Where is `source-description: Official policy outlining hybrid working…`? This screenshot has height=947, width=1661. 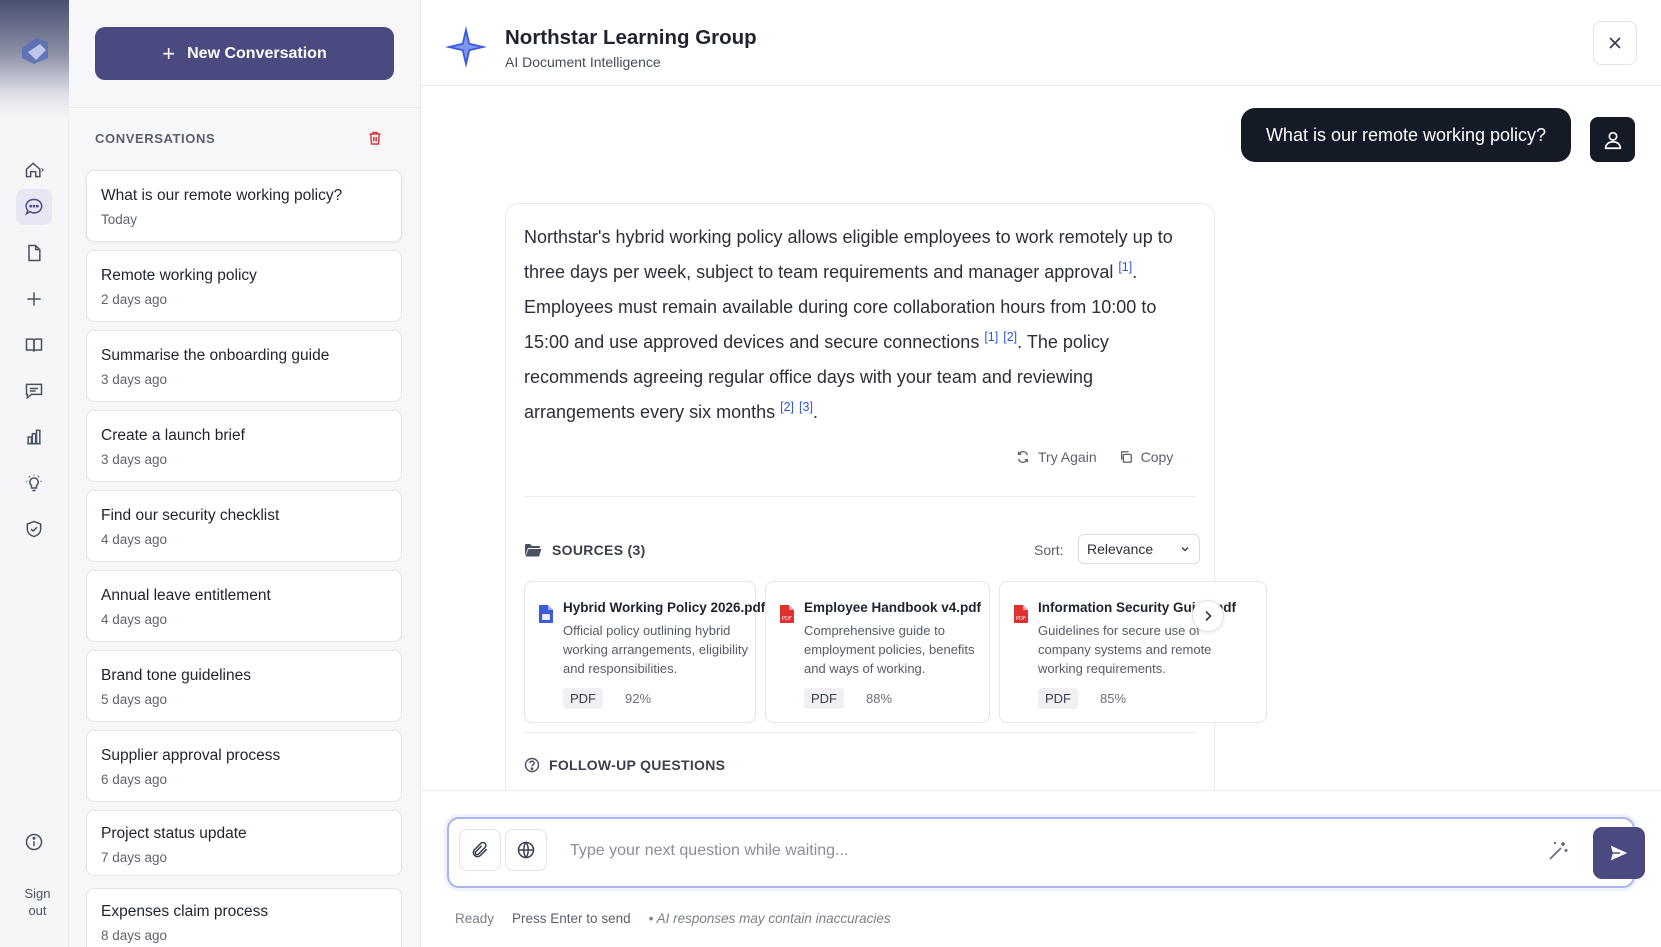
source-description: Official policy outlining hybrid working… is located at coordinates (655, 649).